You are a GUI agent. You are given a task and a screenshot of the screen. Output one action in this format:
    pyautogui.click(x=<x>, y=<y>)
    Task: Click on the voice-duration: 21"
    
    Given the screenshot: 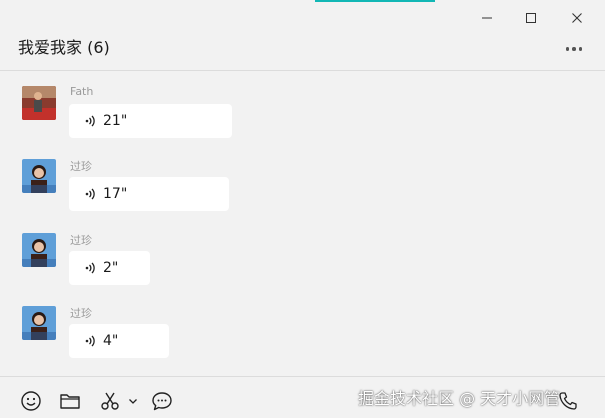 What is the action you would take?
    pyautogui.click(x=115, y=121)
    